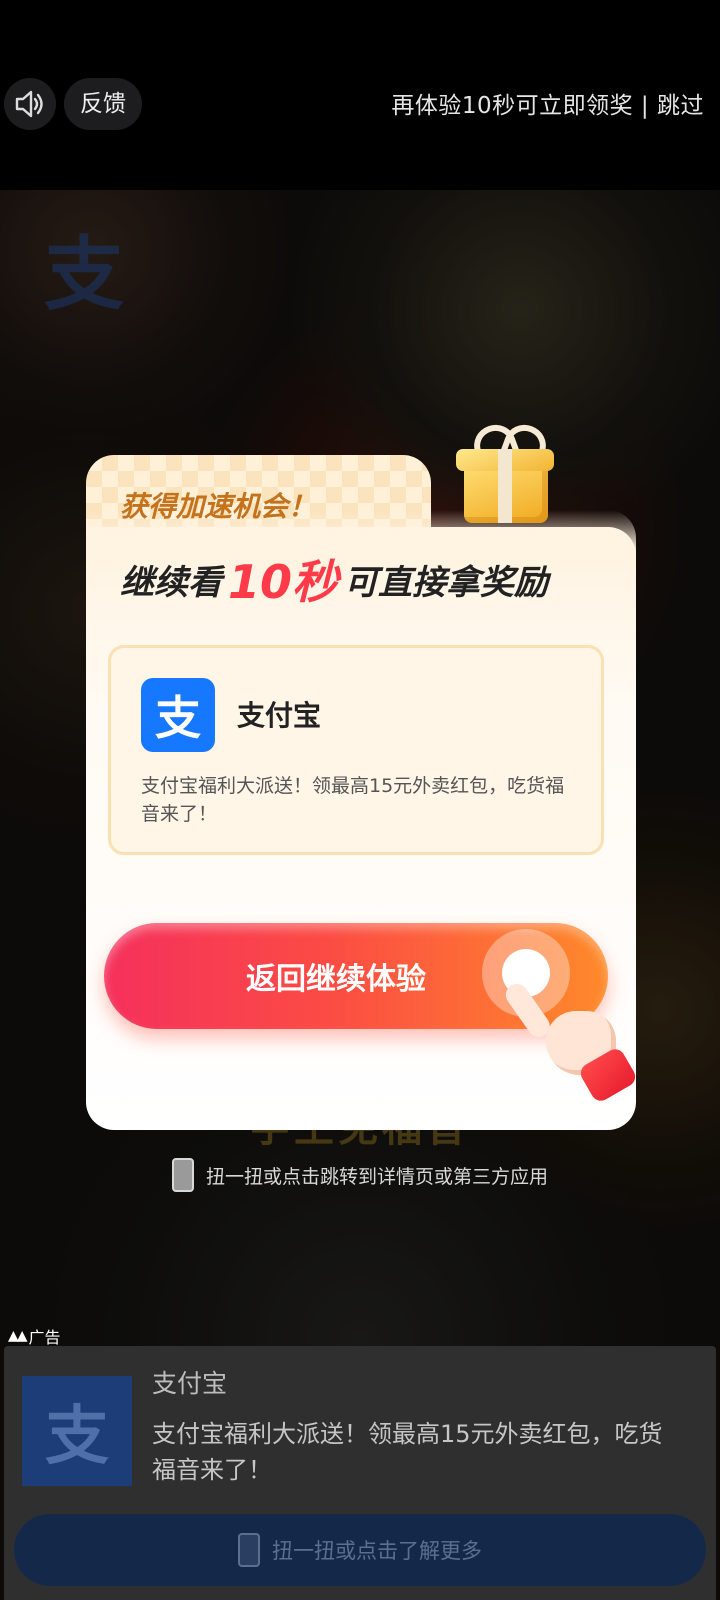 The height and width of the screenshot is (1600, 720). I want to click on shake-hint: 扭一扭或点击跳转到详情页或第三方应用, so click(360, 1175).